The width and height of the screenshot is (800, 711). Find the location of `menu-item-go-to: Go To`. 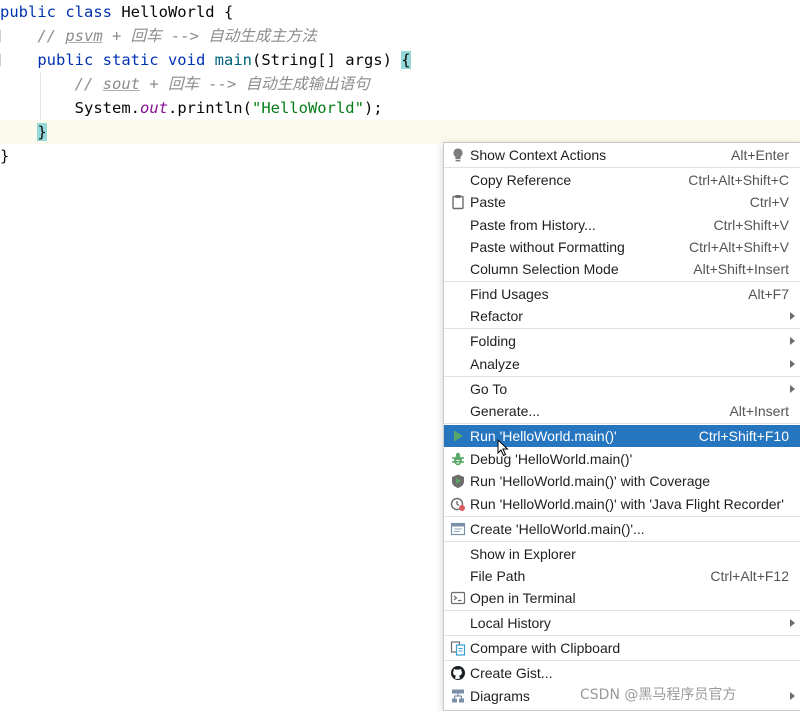

menu-item-go-to: Go To is located at coordinates (622, 389).